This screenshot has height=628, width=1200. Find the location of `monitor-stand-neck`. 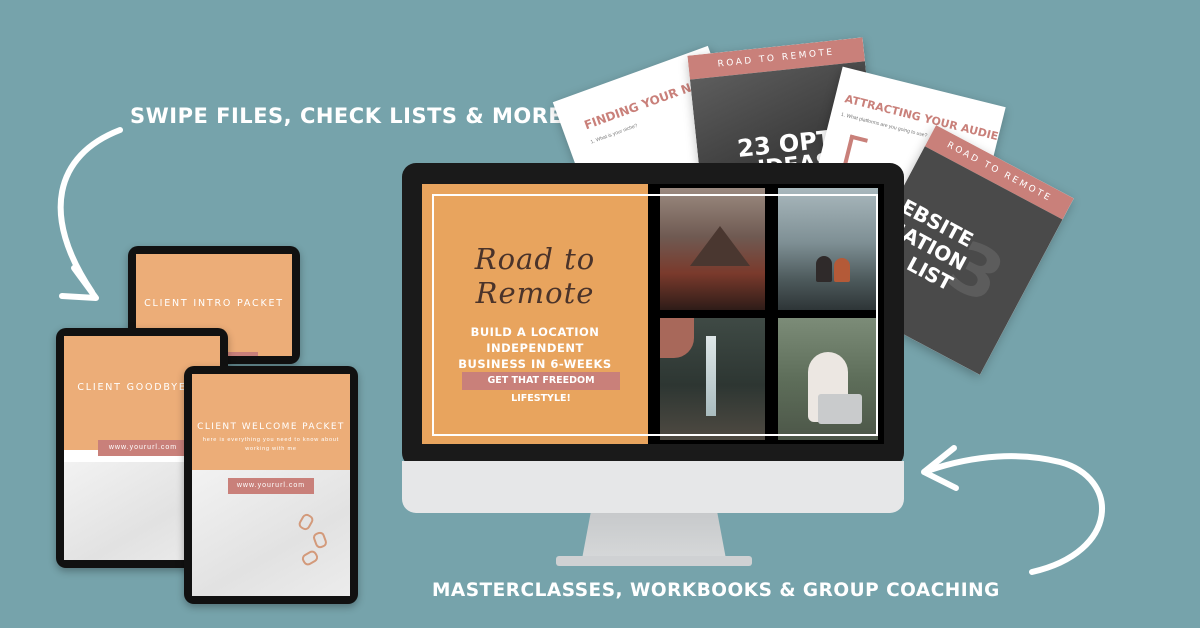

monitor-stand-neck is located at coordinates (654, 536).